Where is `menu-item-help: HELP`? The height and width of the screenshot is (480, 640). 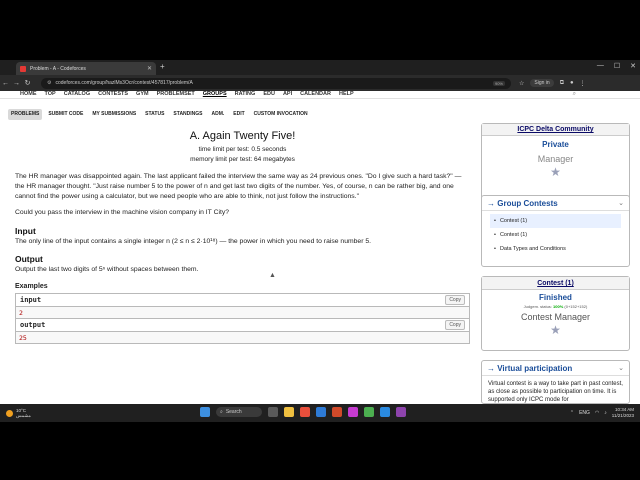
menu-item-help: HELP is located at coordinates (346, 94).